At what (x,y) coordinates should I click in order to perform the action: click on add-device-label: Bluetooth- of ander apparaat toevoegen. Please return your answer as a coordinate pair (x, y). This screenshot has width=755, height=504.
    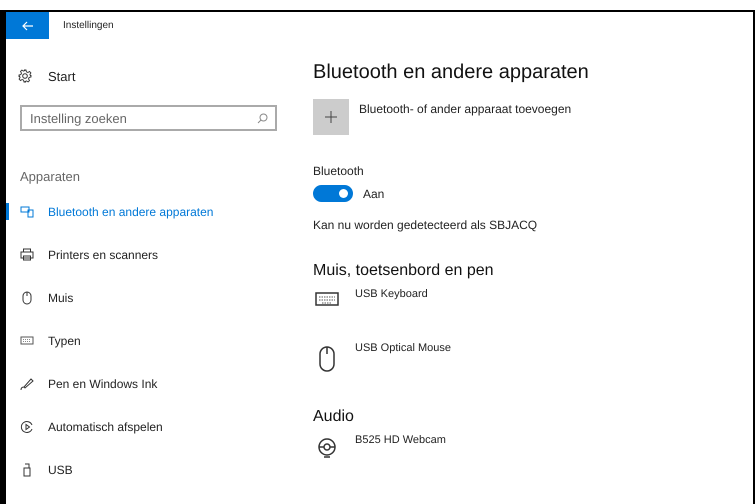
    Looking at the image, I should click on (465, 118).